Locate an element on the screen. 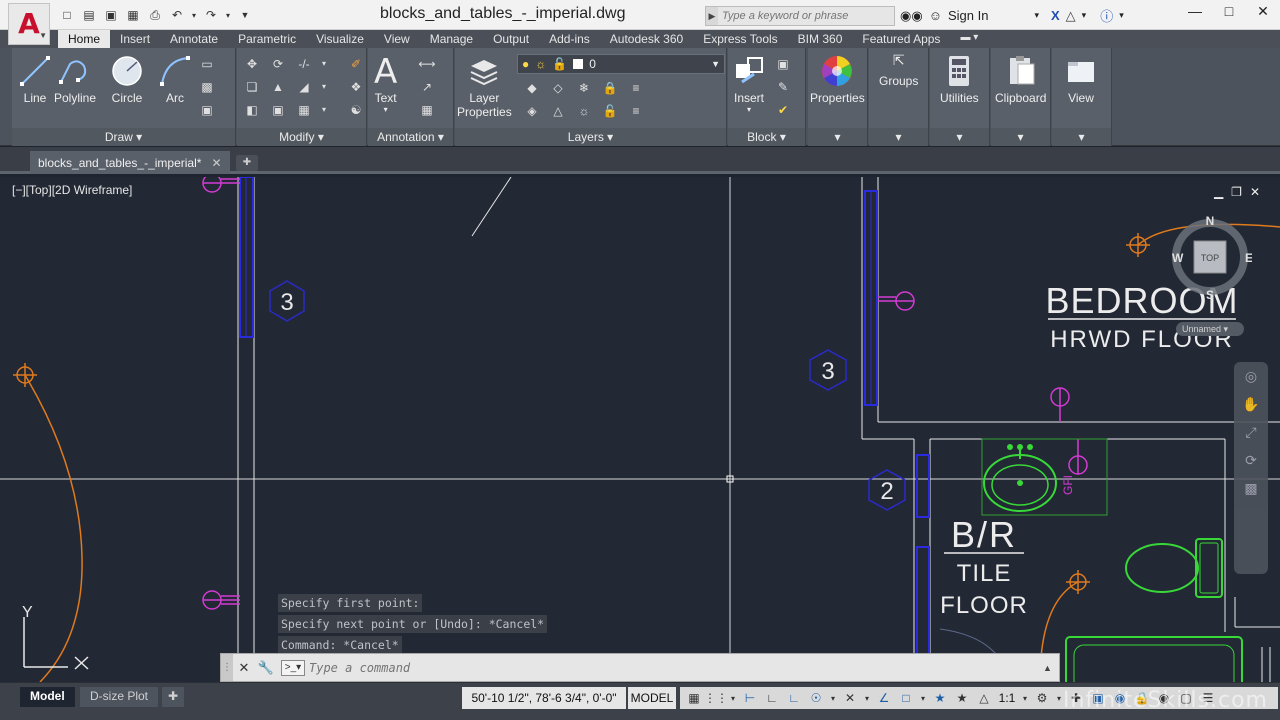 Image resolution: width=1280 pixels, height=720 pixels. showmotion-icon: ▩ is located at coordinates (1251, 488).